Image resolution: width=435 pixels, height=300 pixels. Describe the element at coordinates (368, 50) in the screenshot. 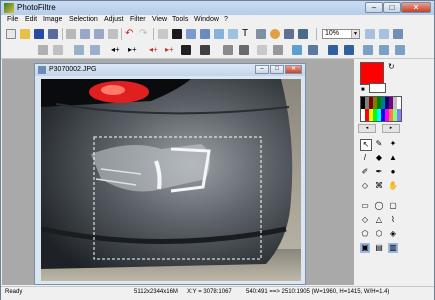

I see `rotate-left-icon` at that location.